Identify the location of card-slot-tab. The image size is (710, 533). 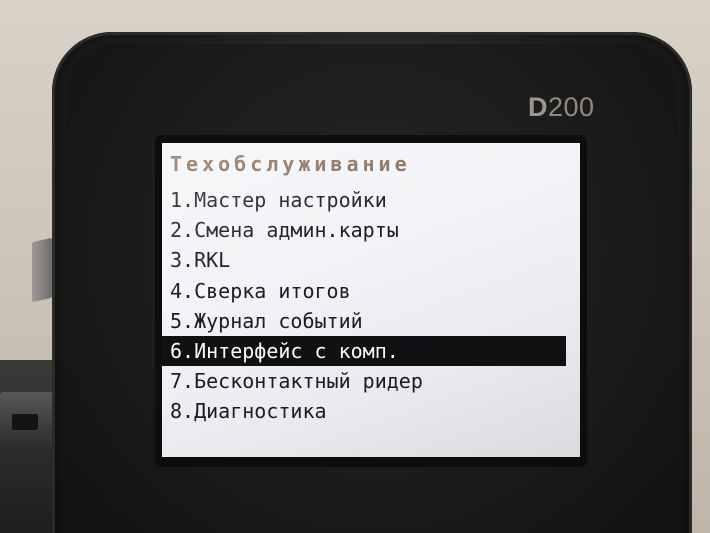
(42, 270).